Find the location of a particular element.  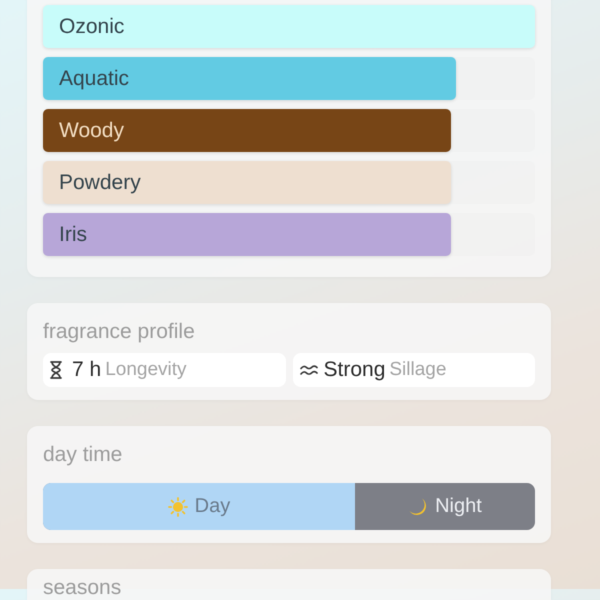

accord-bar: Ozonic is located at coordinates (289, 26).